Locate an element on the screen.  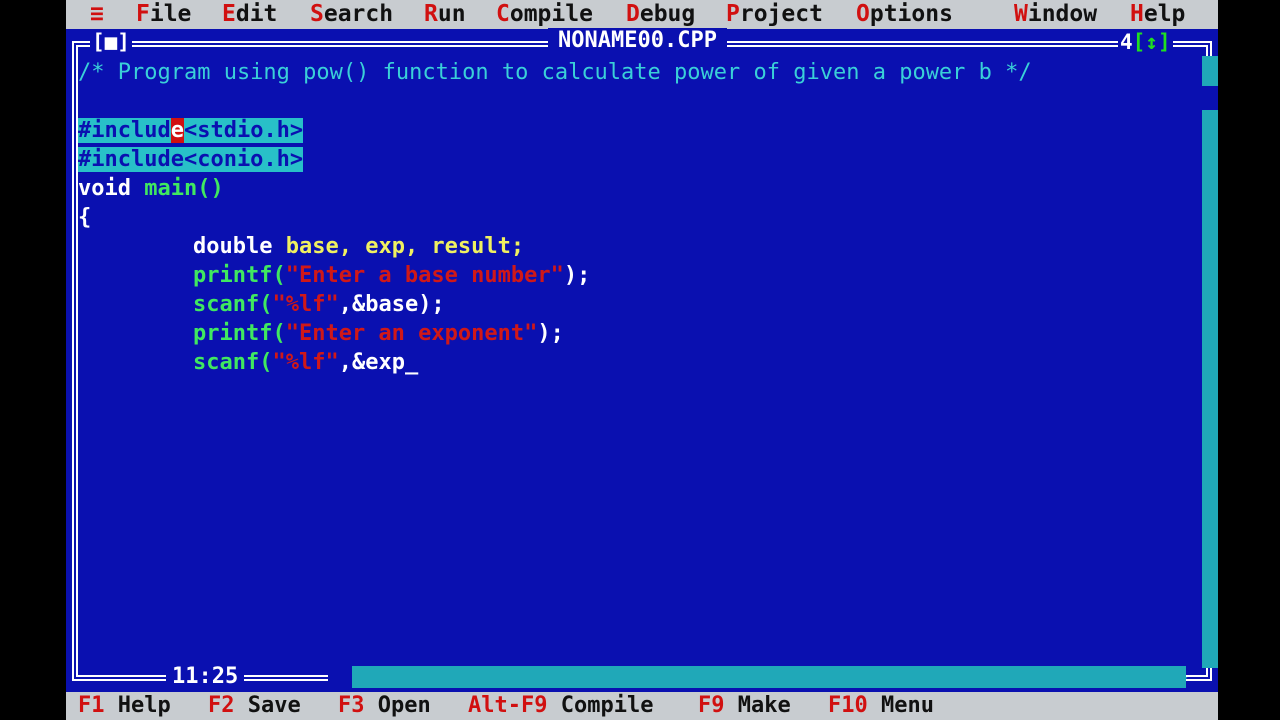
code-line-3: #include<stdio.h> is located at coordinates (191, 130).